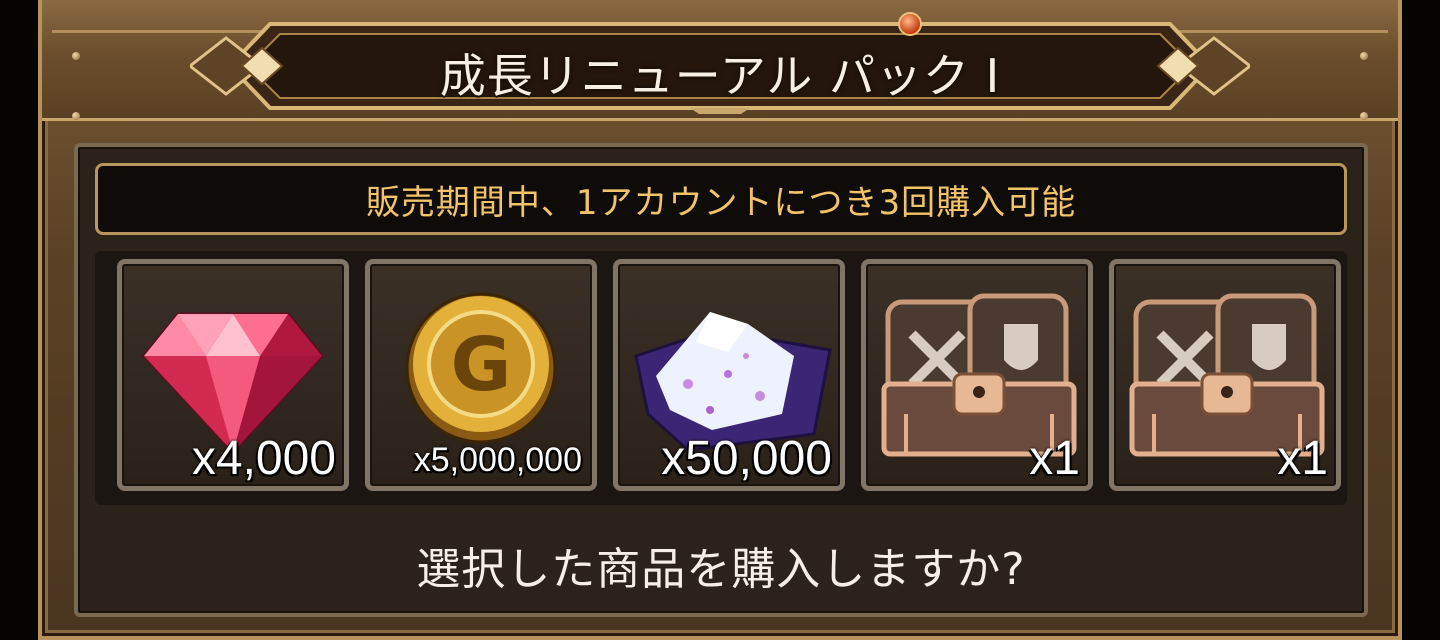 The width and height of the screenshot is (1440, 640). I want to click on purchase-confirm-question: 選択した商品を購入しますか?, so click(721, 569).